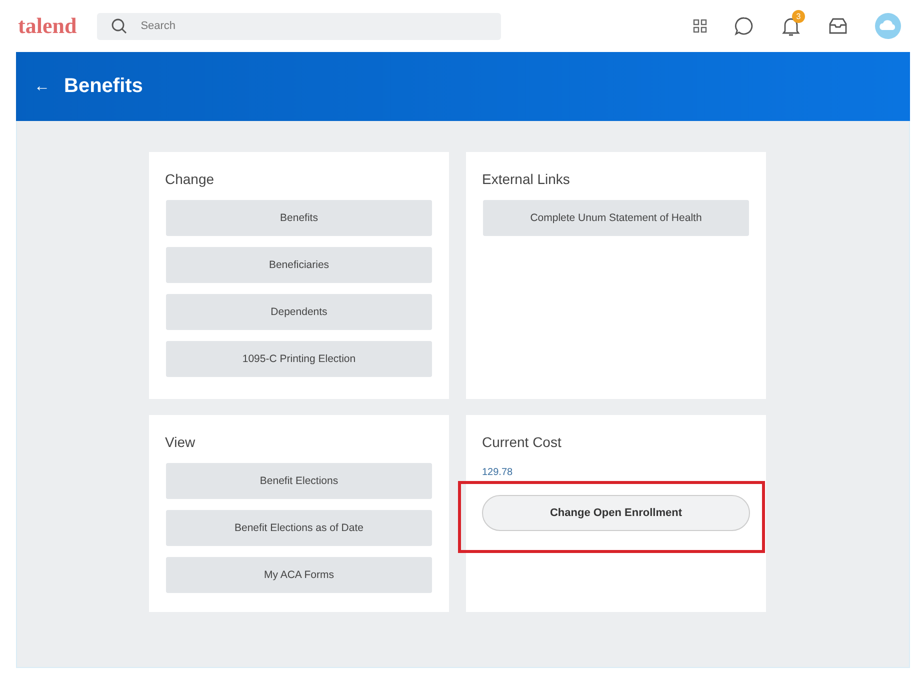 The width and height of the screenshot is (913, 674). Describe the element at coordinates (299, 528) in the screenshot. I see `action-button: Benefit Elections as of Date` at that location.